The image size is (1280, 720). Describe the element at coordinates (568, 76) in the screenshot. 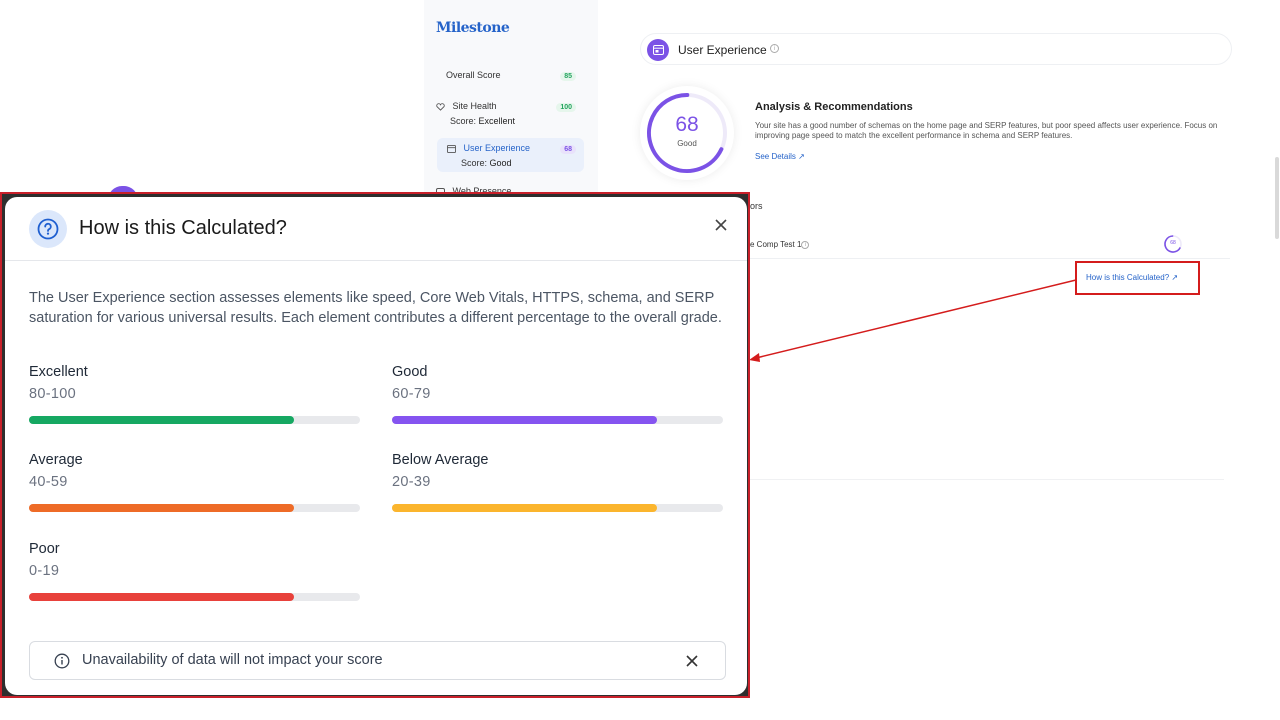

I see `score-badge: 85` at that location.